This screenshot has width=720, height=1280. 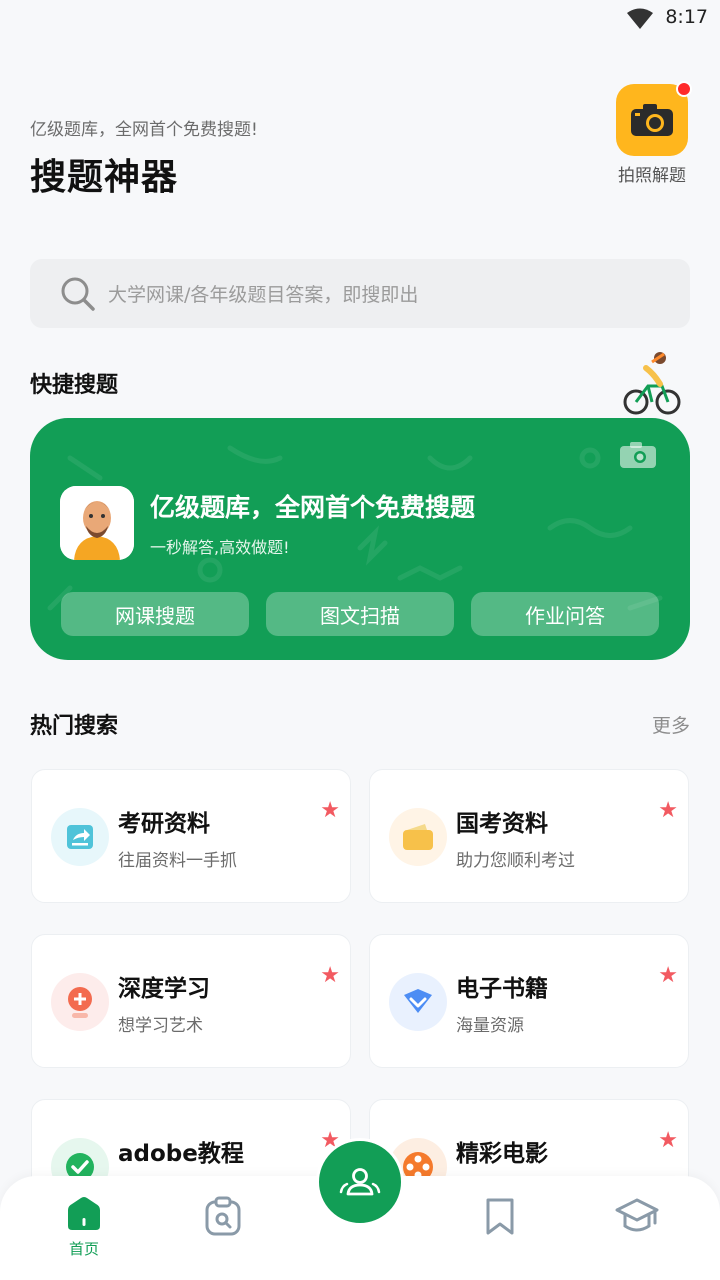 I want to click on homework-qa-button: 作业问答, so click(x=565, y=614).